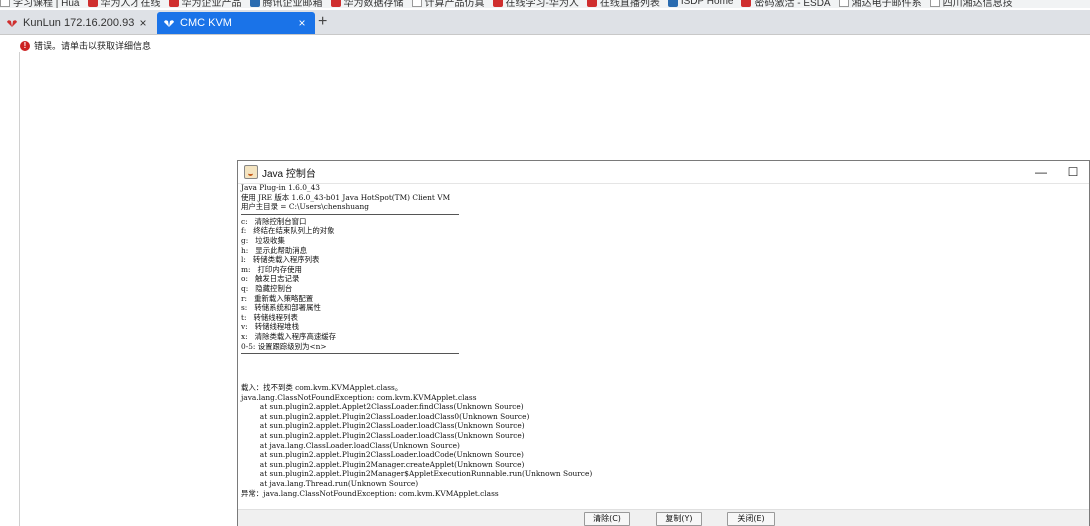  What do you see at coordinates (292, 4) in the screenshot?
I see `bookmark-label: 腾讯企业邮箱` at bounding box center [292, 4].